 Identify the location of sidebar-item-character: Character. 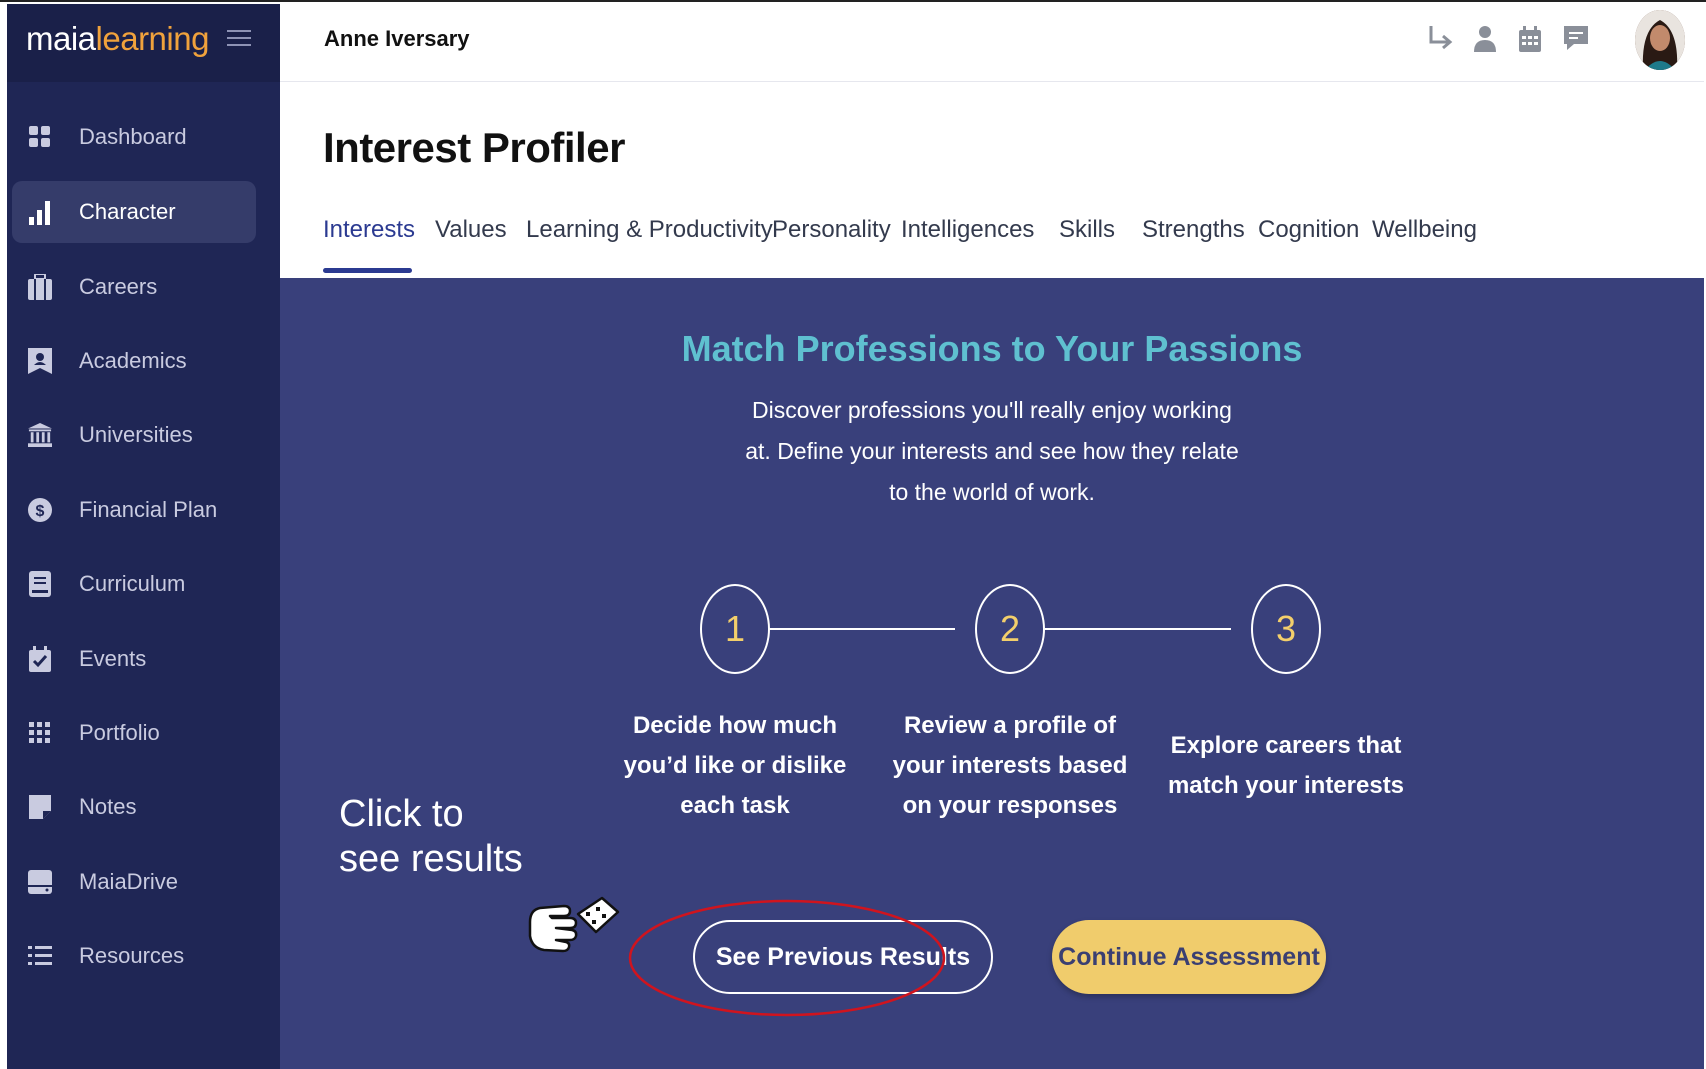
(134, 212).